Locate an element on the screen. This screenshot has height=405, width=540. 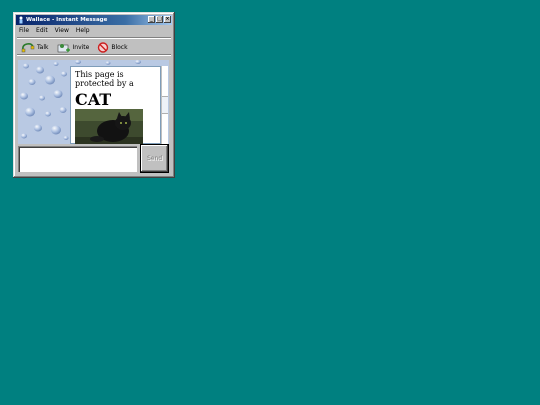
talk-button: Talk is located at coordinates (35, 47).